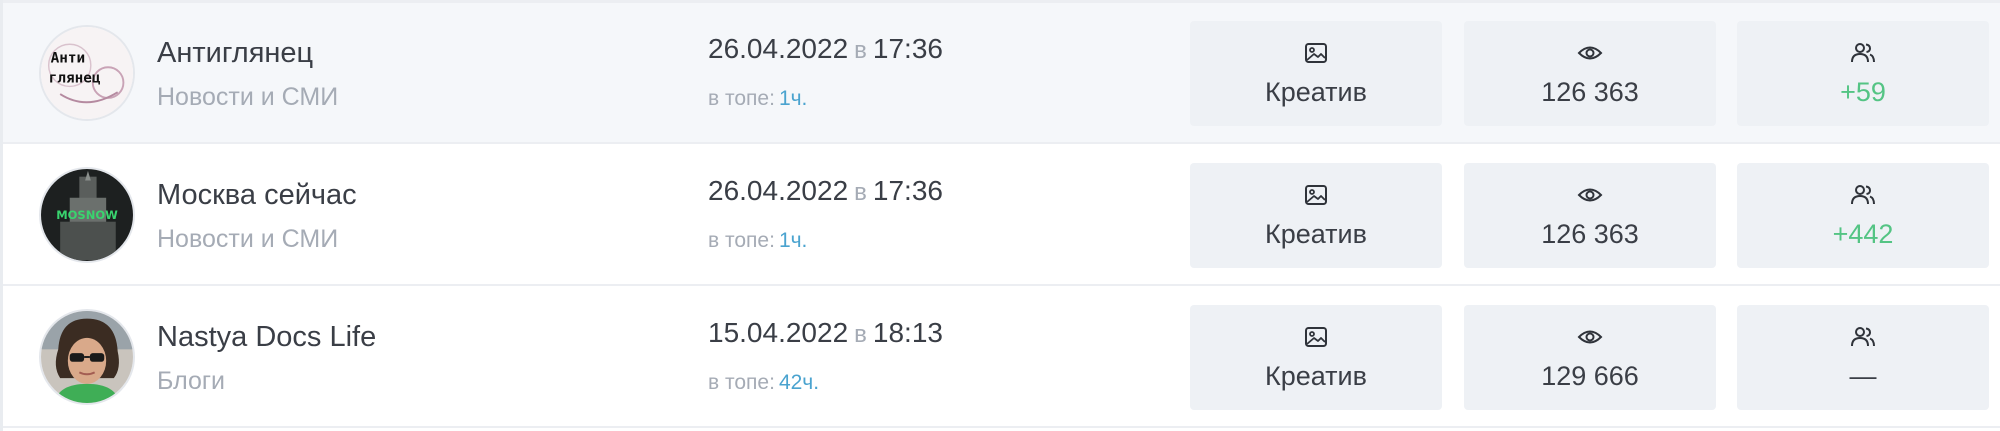  I want to click on avatar-logo-bottom: глянец, so click(75, 79).